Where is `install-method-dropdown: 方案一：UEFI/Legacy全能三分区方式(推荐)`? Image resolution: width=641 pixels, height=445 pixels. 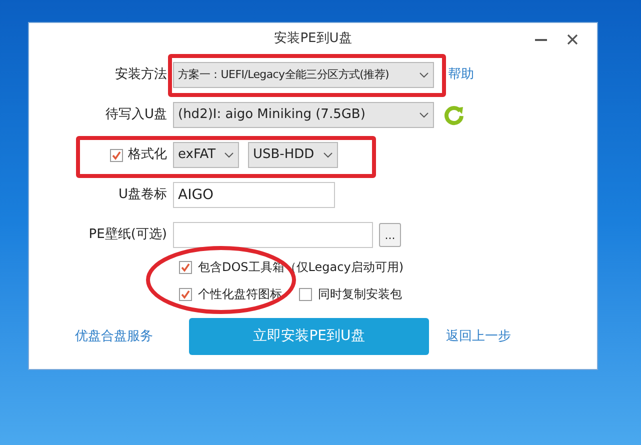 install-method-dropdown: 方案一：UEFI/Legacy全能三分区方式(推荐) is located at coordinates (303, 75).